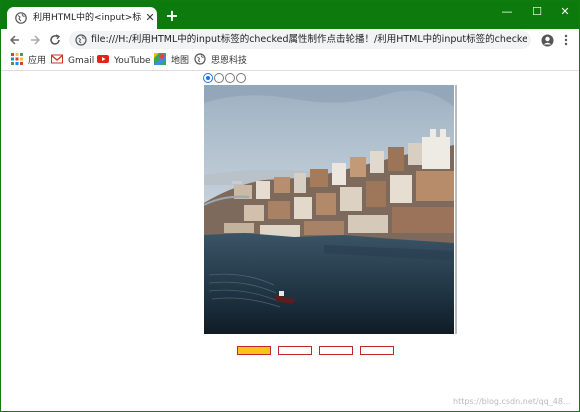  I want to click on apps-grid-icon, so click(17, 59).